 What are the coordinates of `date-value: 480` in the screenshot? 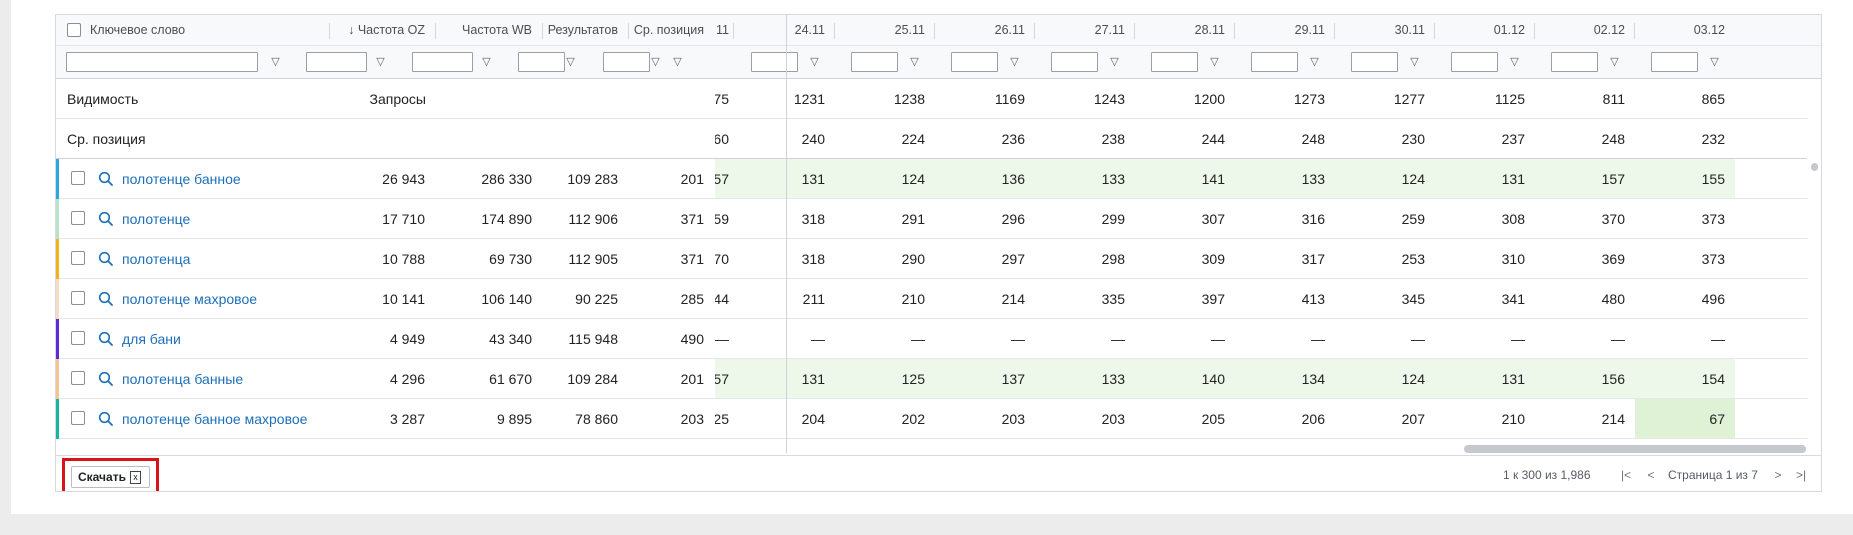 It's located at (1613, 298).